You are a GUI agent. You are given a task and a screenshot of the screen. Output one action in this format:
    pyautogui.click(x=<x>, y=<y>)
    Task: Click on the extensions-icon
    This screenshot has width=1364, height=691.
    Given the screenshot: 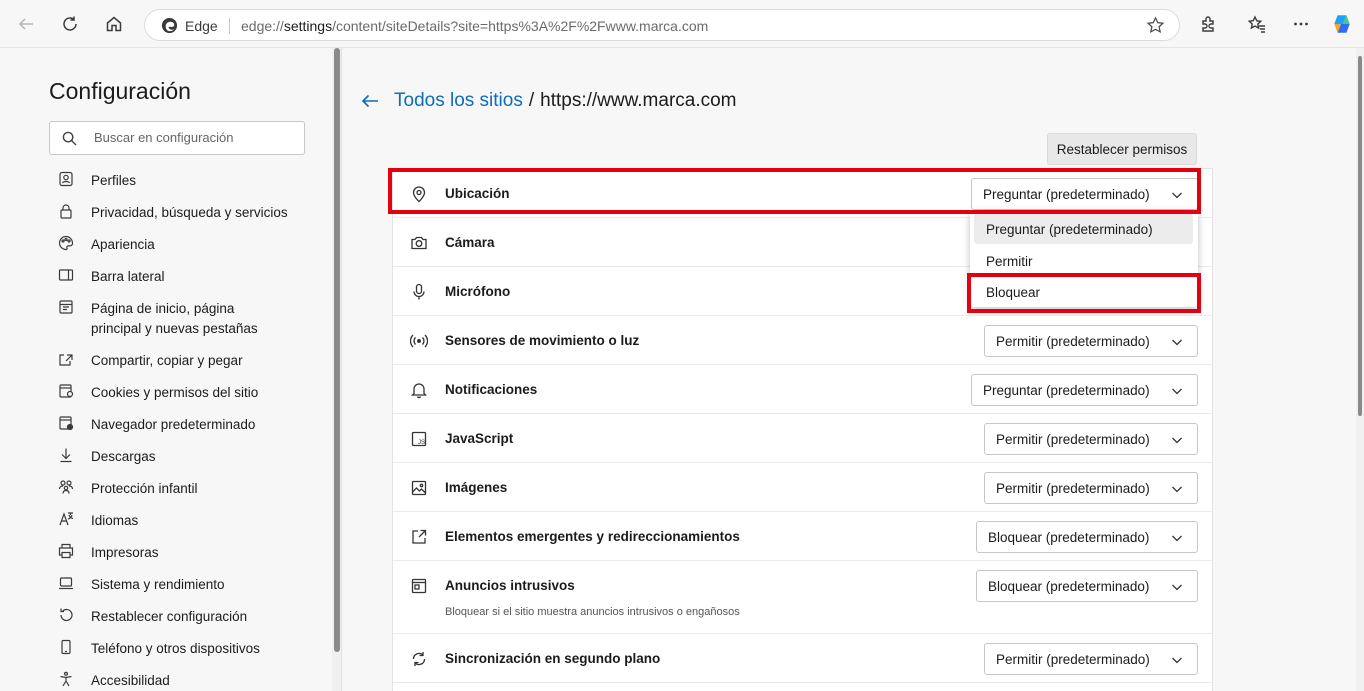 What is the action you would take?
    pyautogui.click(x=1208, y=24)
    